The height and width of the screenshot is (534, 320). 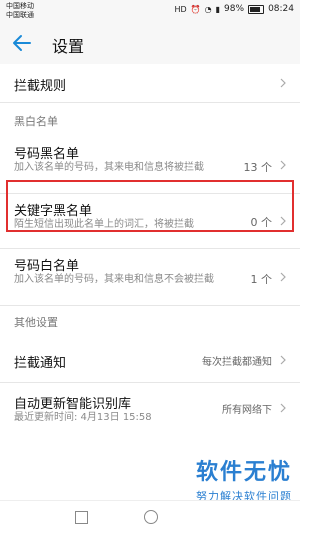 I want to click on status-right: HD ⏰ ◔ ▮ 98% 08:24, so click(x=235, y=9).